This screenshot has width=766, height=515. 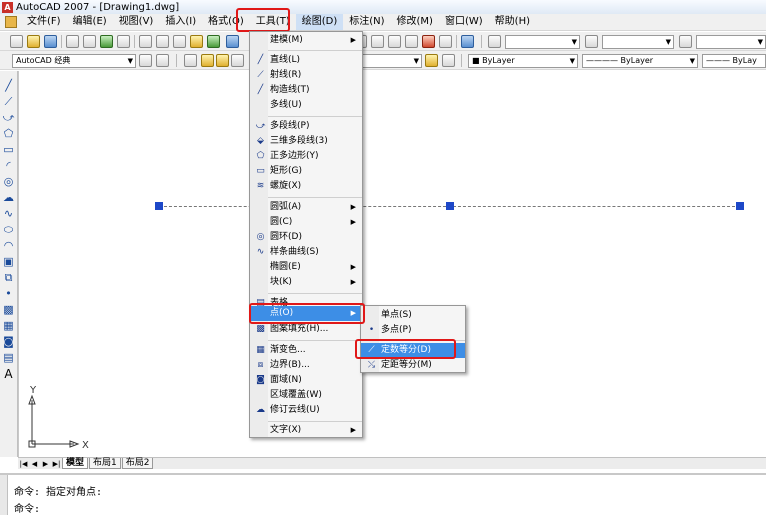 What do you see at coordinates (196, 41) in the screenshot?
I see `match-properties-icon` at bounding box center [196, 41].